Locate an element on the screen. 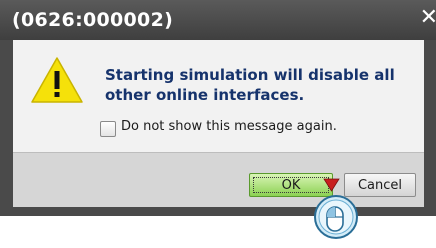 The height and width of the screenshot is (248, 436). mouse-click-cursor-icon is located at coordinates (336, 208).